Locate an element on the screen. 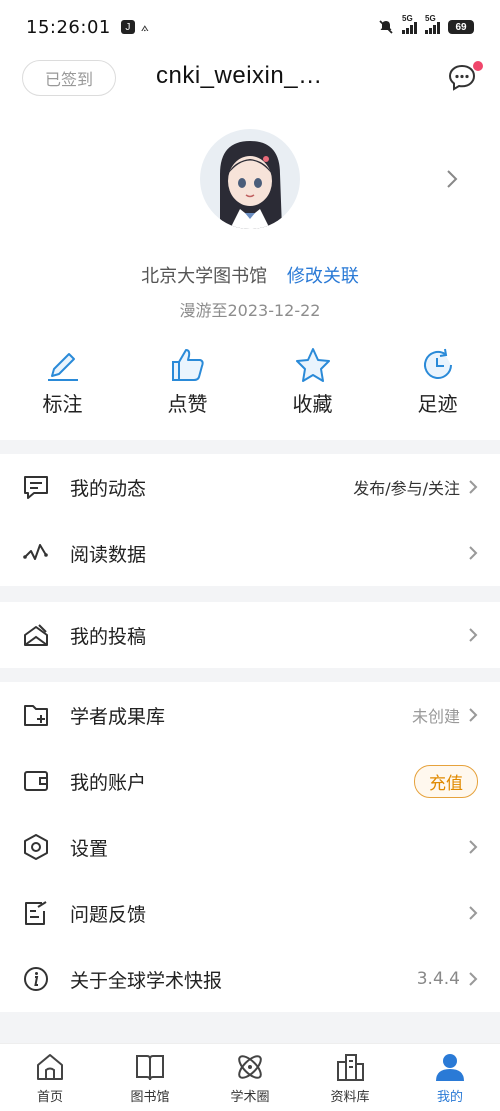 The height and width of the screenshot is (1111, 500). tab-mine: 我的 is located at coordinates (450, 1077).